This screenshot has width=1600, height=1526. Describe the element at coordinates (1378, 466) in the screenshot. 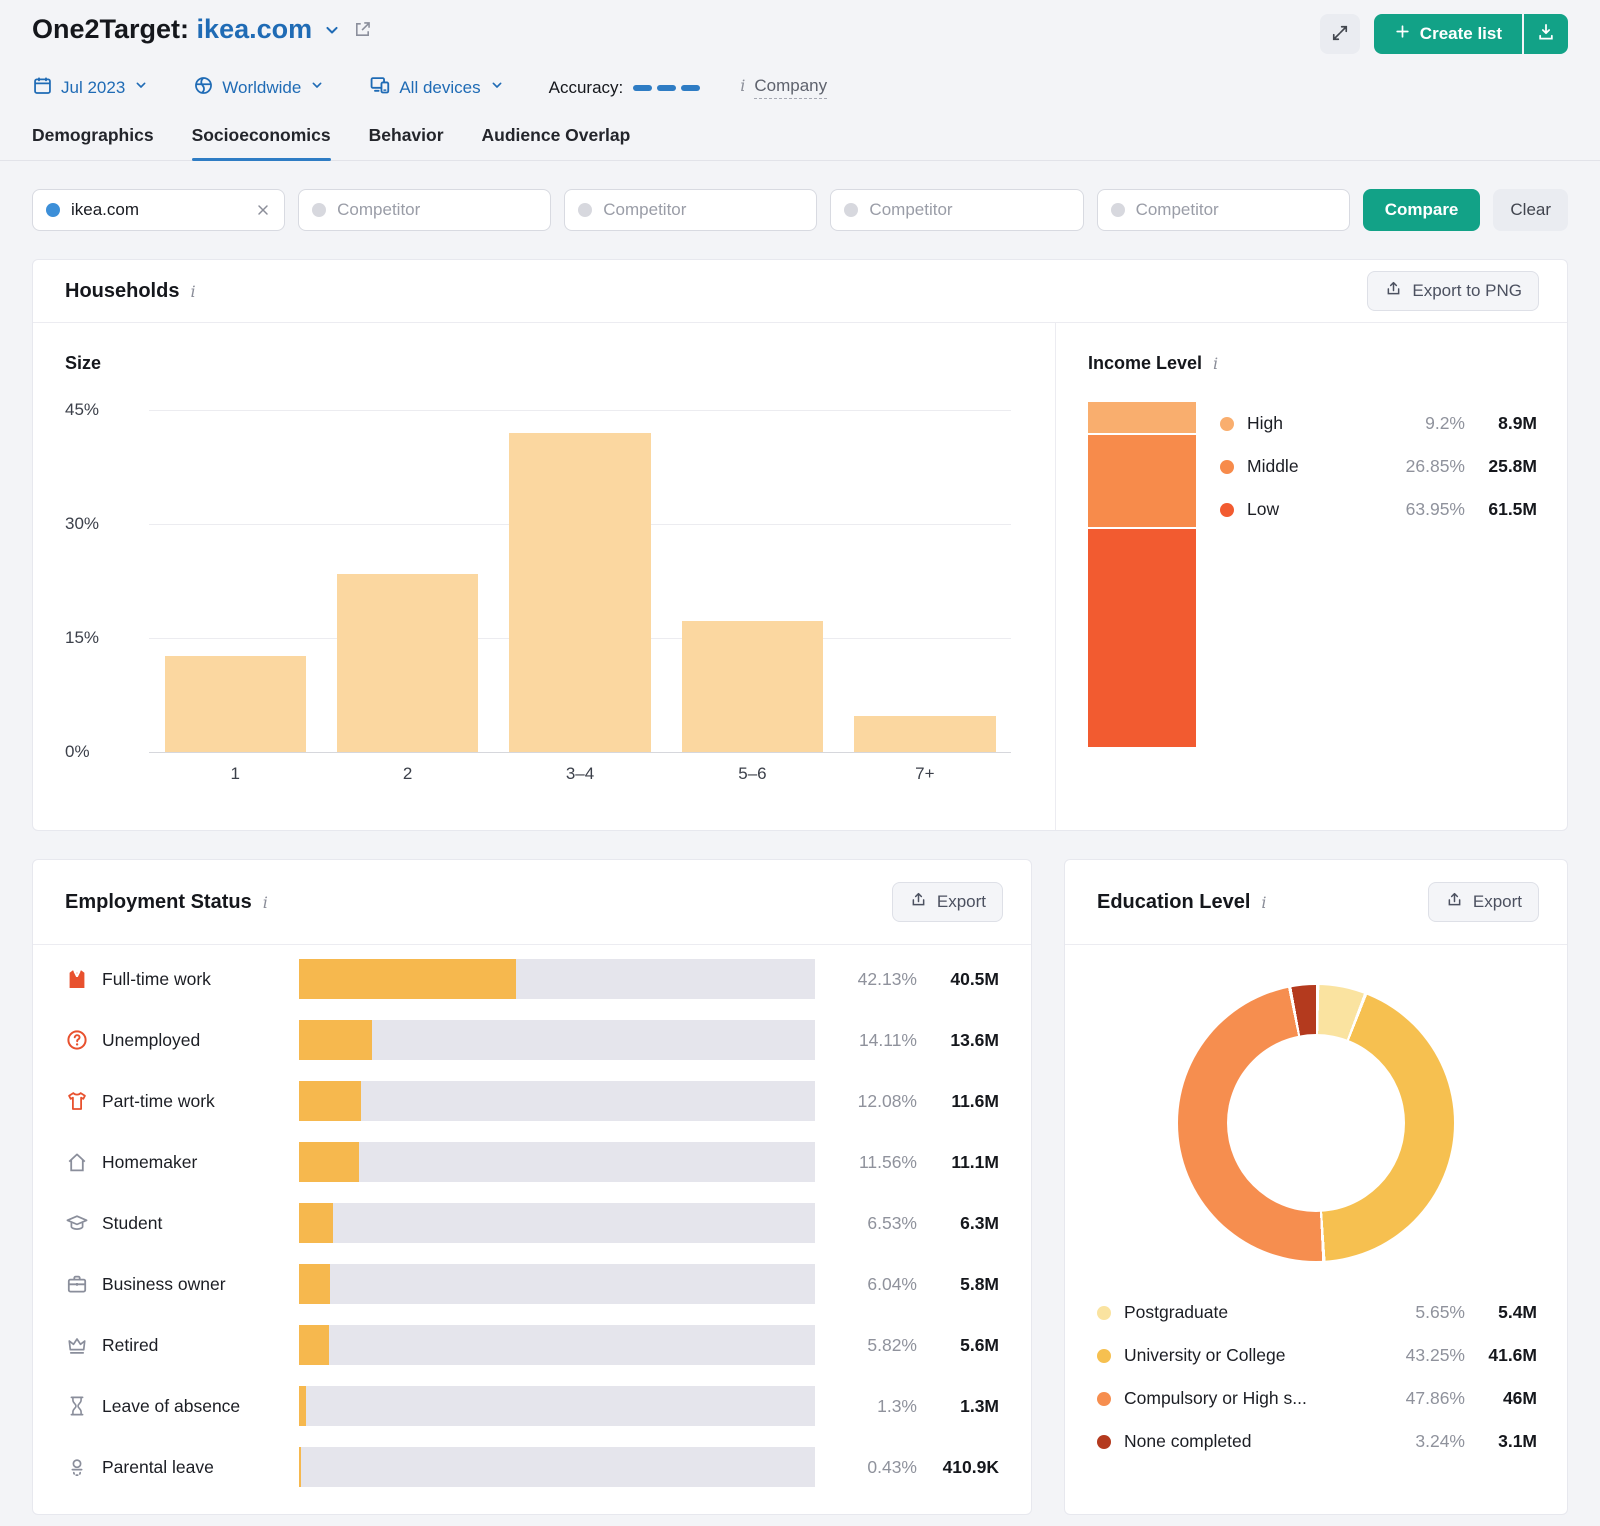

I see `legend-row: Middle 26.85% 25.8M` at that location.